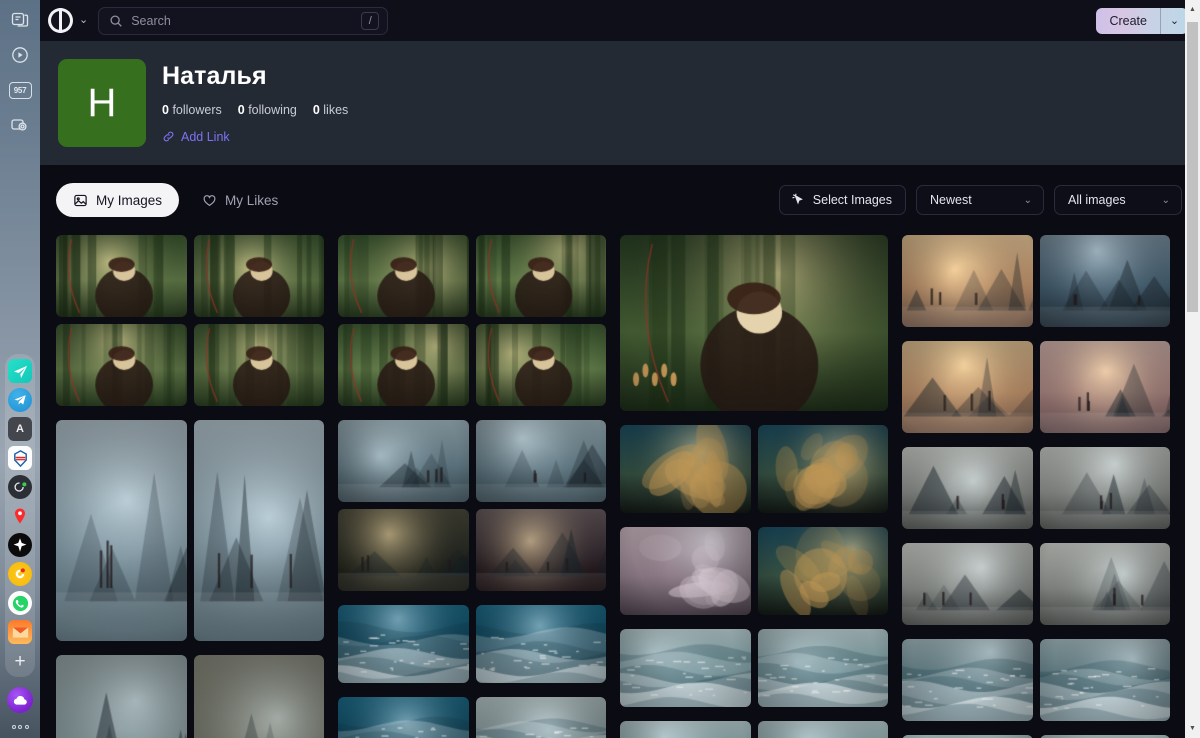  I want to click on chevron-down-icon: ⌄, so click(83, 20).